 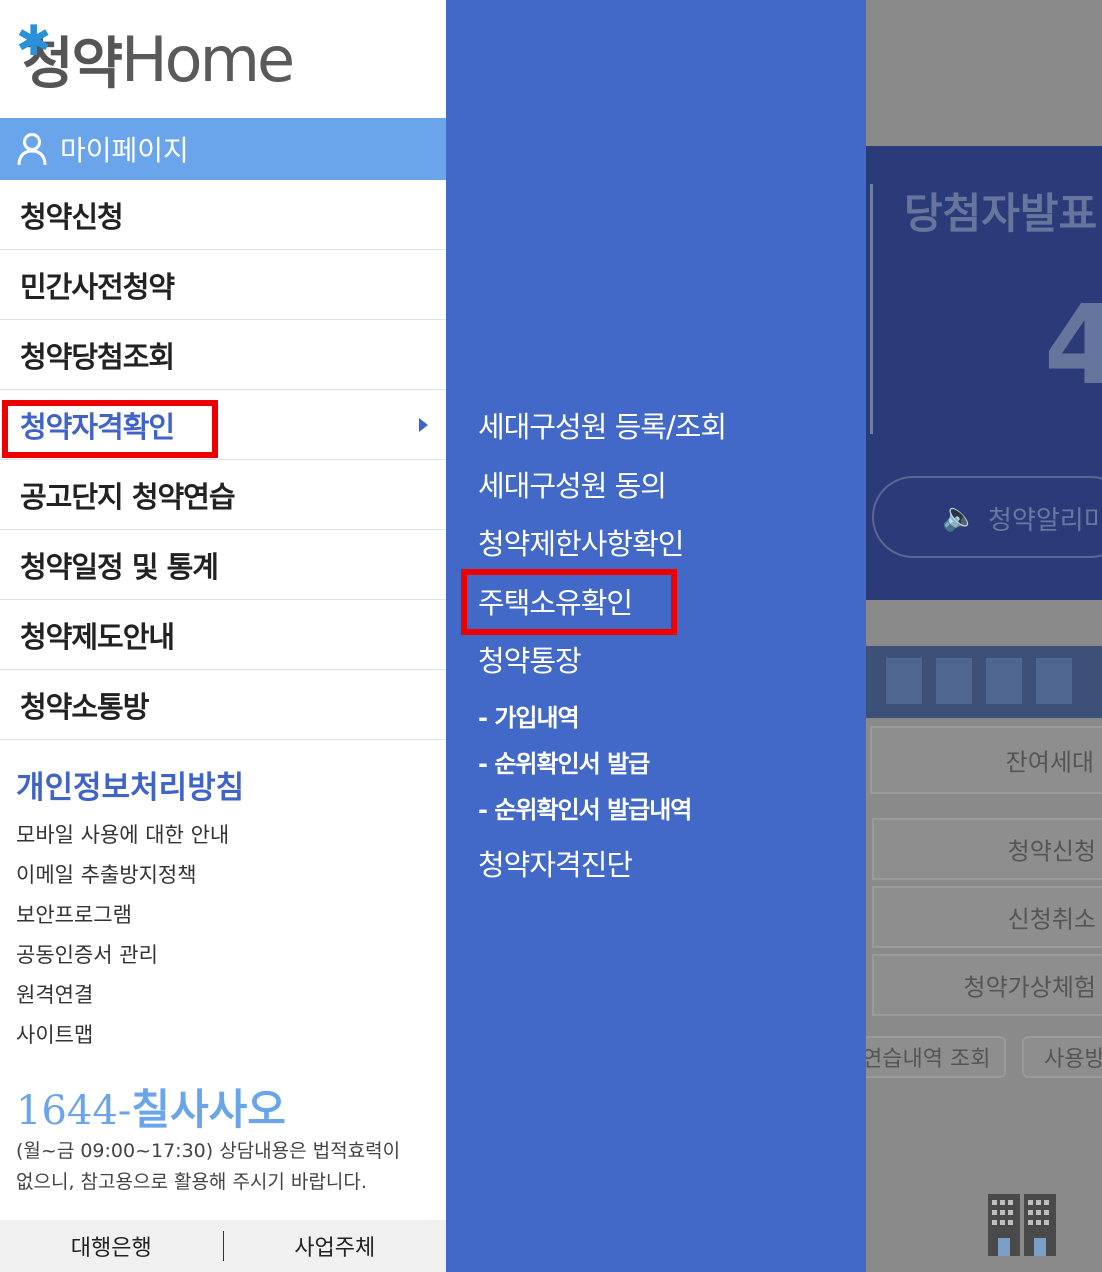 I want to click on submenu-restriction-check: 청약제한사항확인, so click(x=581, y=542).